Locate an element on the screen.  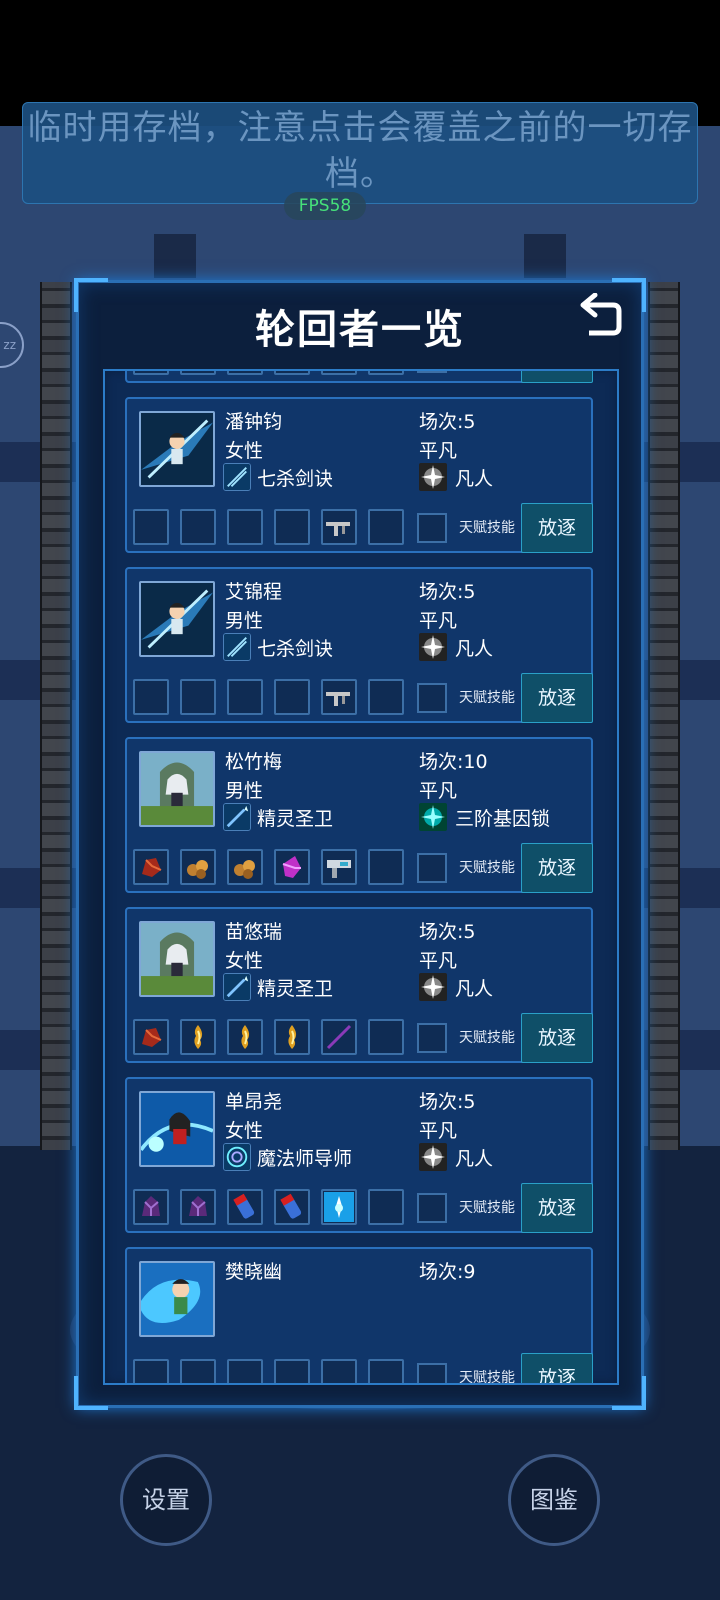
character-card: 松竹梅 男性 场次:10 平凡 精灵圣卫 三阶基因锁 天赋技能 放逐 is located at coordinates (359, 815).